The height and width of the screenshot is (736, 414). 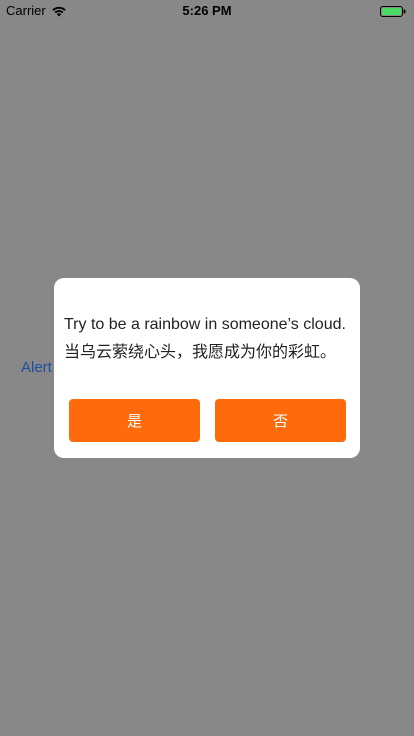 I want to click on battery-icon, so click(x=393, y=11).